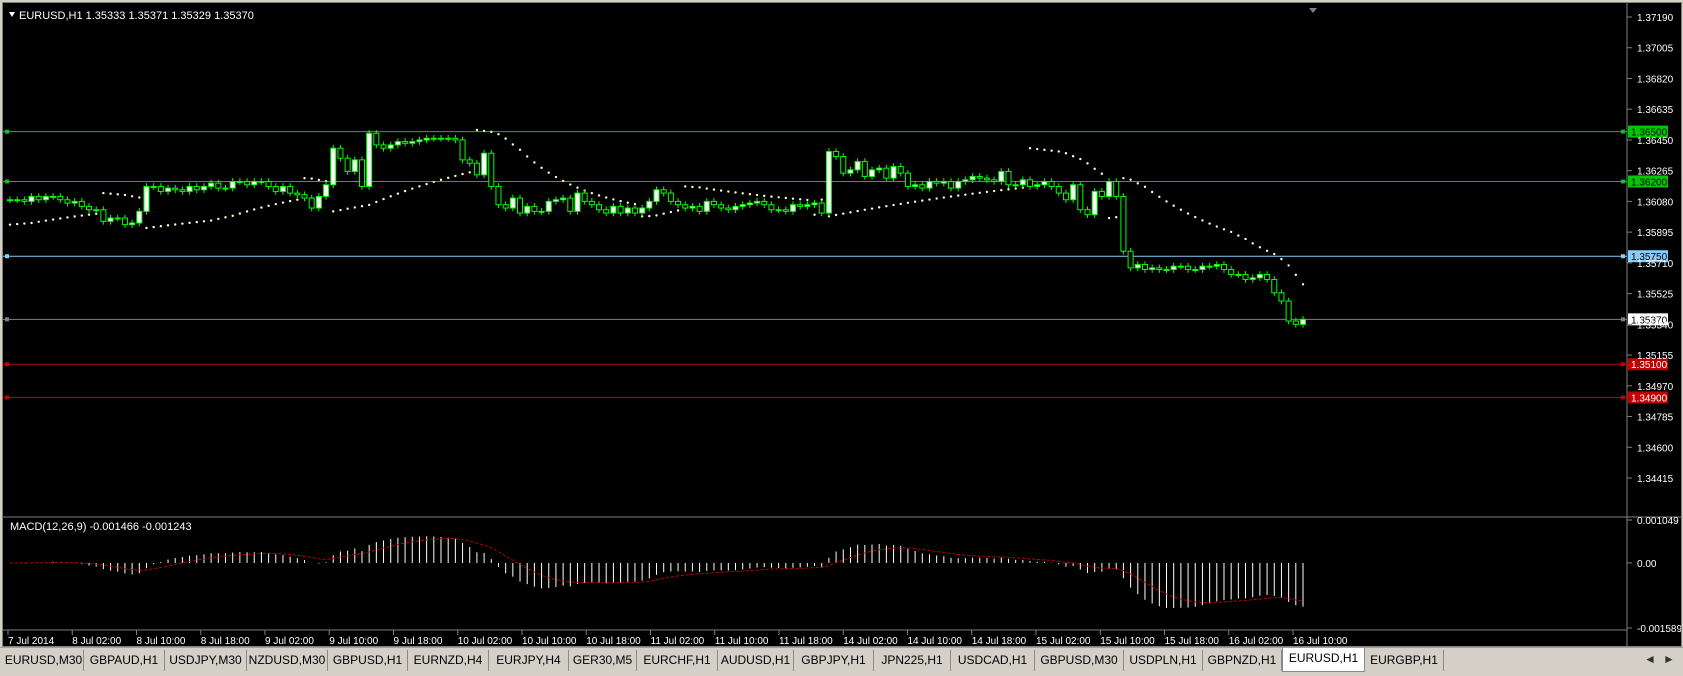  Describe the element at coordinates (368, 660) in the screenshot. I see `tab-gbpusd-h1: GBPUSD,H1` at that location.